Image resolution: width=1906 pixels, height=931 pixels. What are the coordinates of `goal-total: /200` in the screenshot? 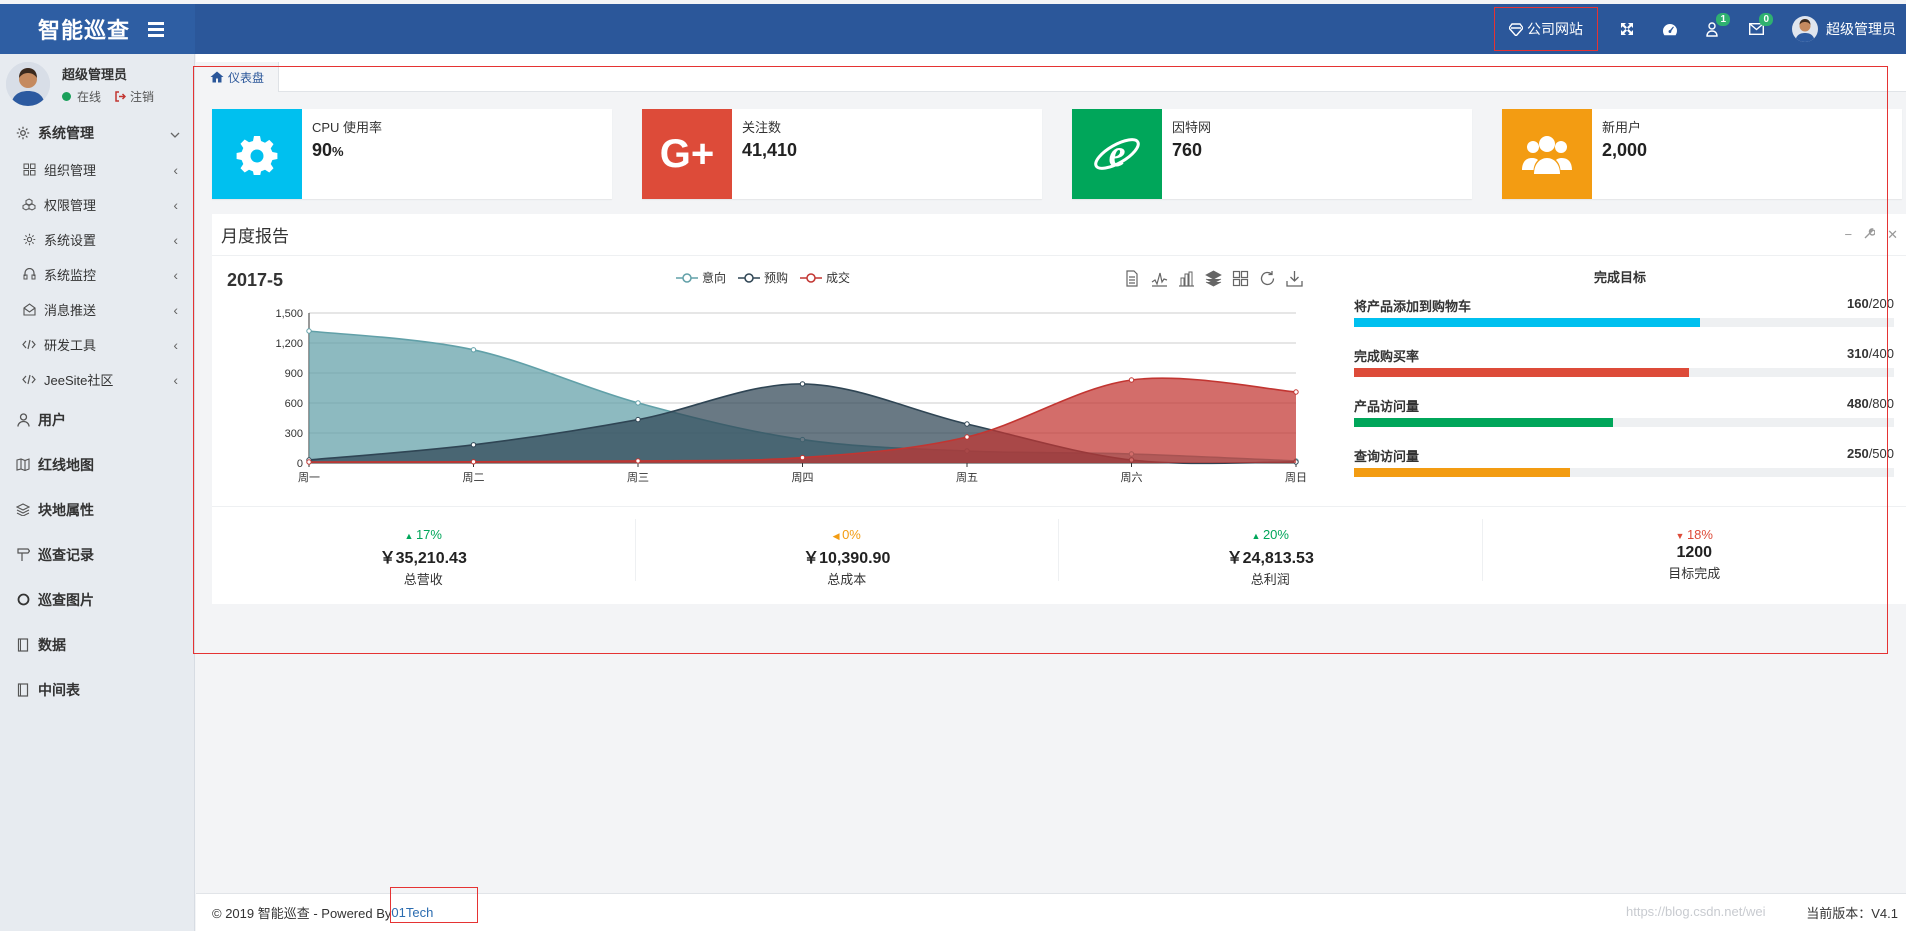 It's located at (1881, 303).